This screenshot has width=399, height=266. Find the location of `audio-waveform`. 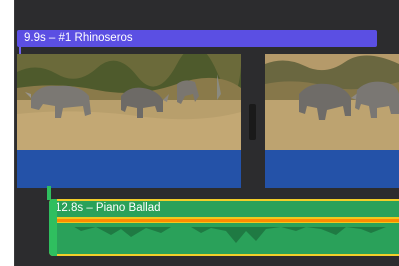

audio-waveform is located at coordinates (225, 230).